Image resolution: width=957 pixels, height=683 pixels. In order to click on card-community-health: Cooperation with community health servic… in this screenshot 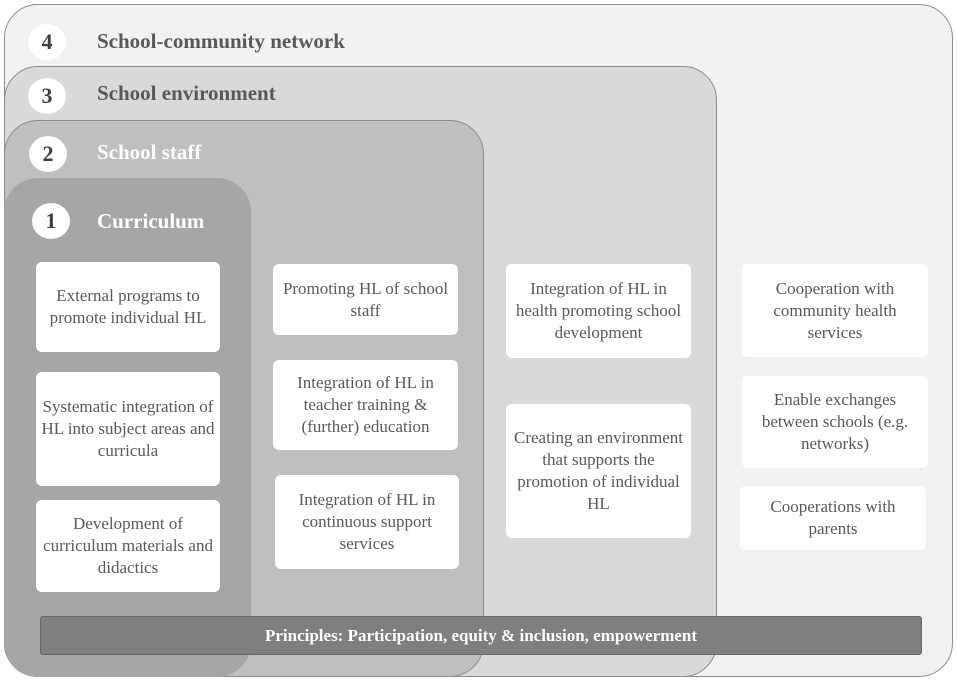, I will do `click(835, 310)`.